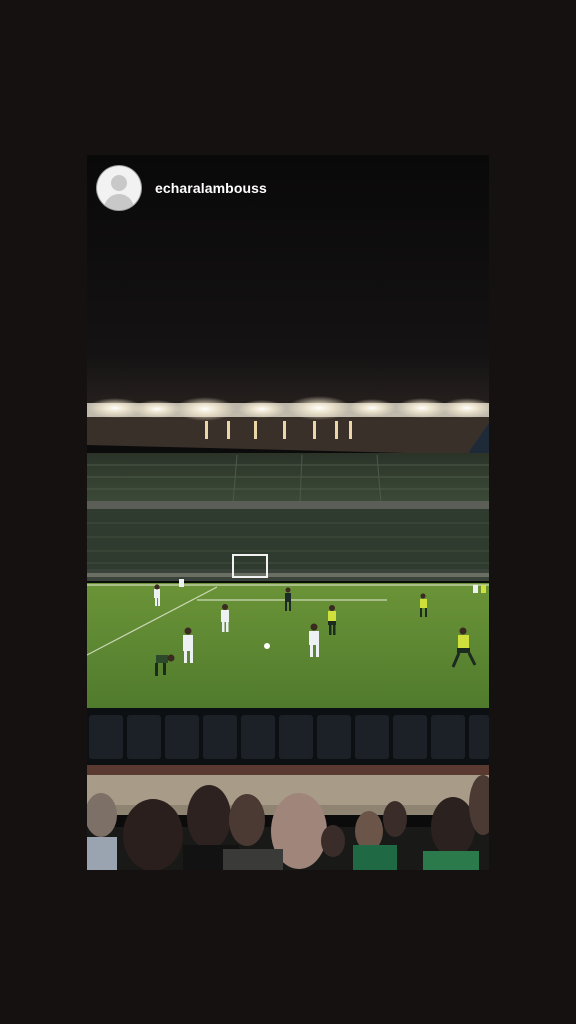  What do you see at coordinates (119, 183) in the screenshot?
I see `avatar-head` at bounding box center [119, 183].